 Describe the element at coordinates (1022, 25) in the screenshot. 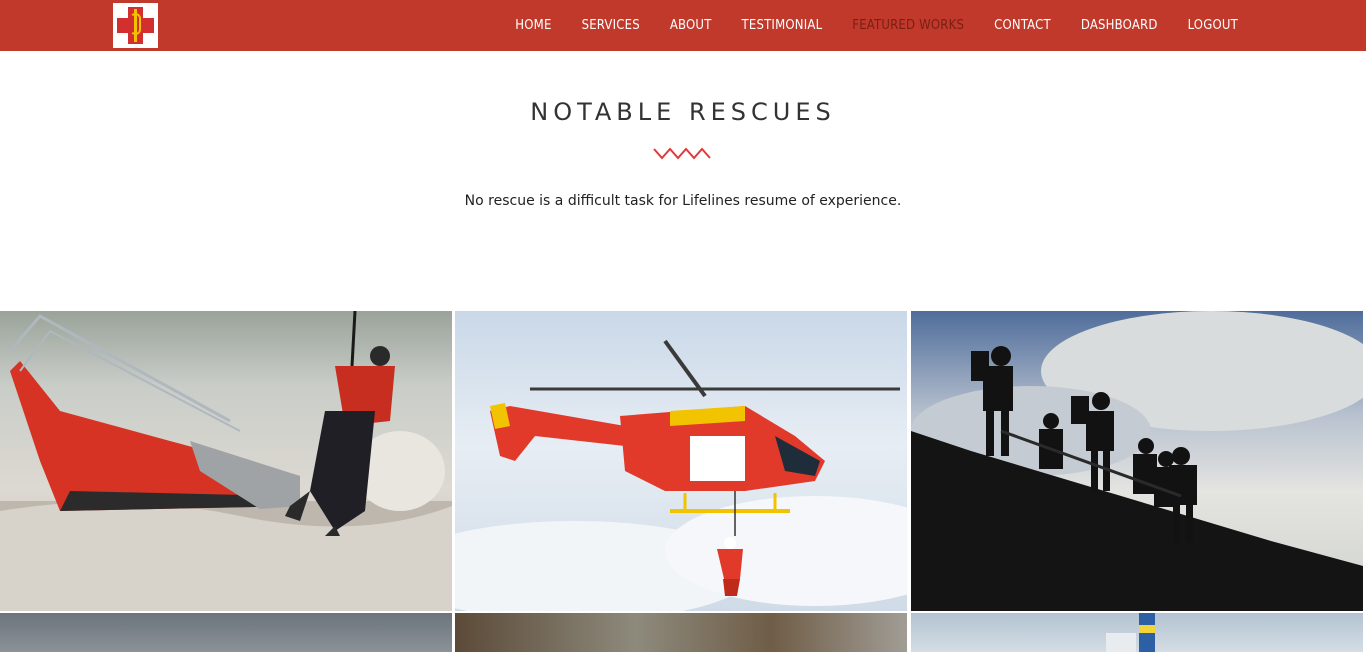

I see `nav-contact: CONTACT` at that location.